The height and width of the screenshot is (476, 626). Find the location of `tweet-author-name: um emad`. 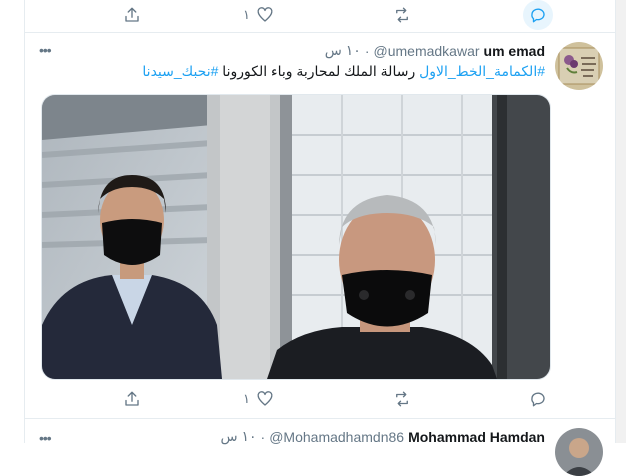

tweet-author-name: um emad is located at coordinates (514, 51).